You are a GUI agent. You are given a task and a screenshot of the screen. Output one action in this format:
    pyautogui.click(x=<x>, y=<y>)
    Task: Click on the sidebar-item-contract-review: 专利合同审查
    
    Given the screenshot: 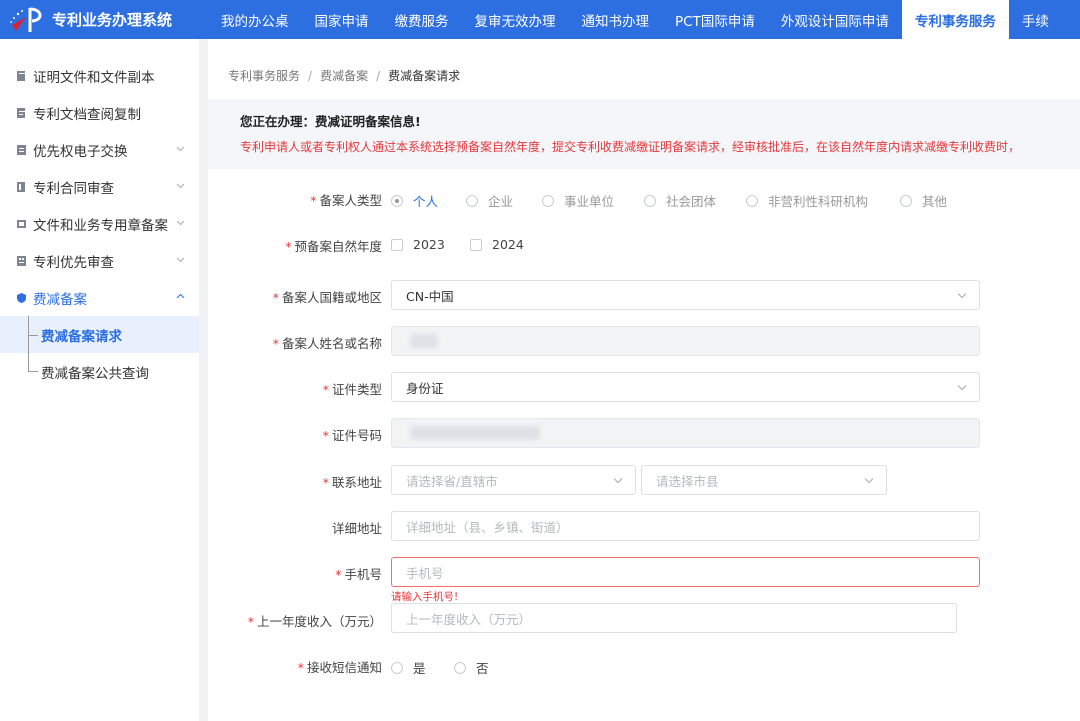 What is the action you would take?
    pyautogui.click(x=99, y=186)
    